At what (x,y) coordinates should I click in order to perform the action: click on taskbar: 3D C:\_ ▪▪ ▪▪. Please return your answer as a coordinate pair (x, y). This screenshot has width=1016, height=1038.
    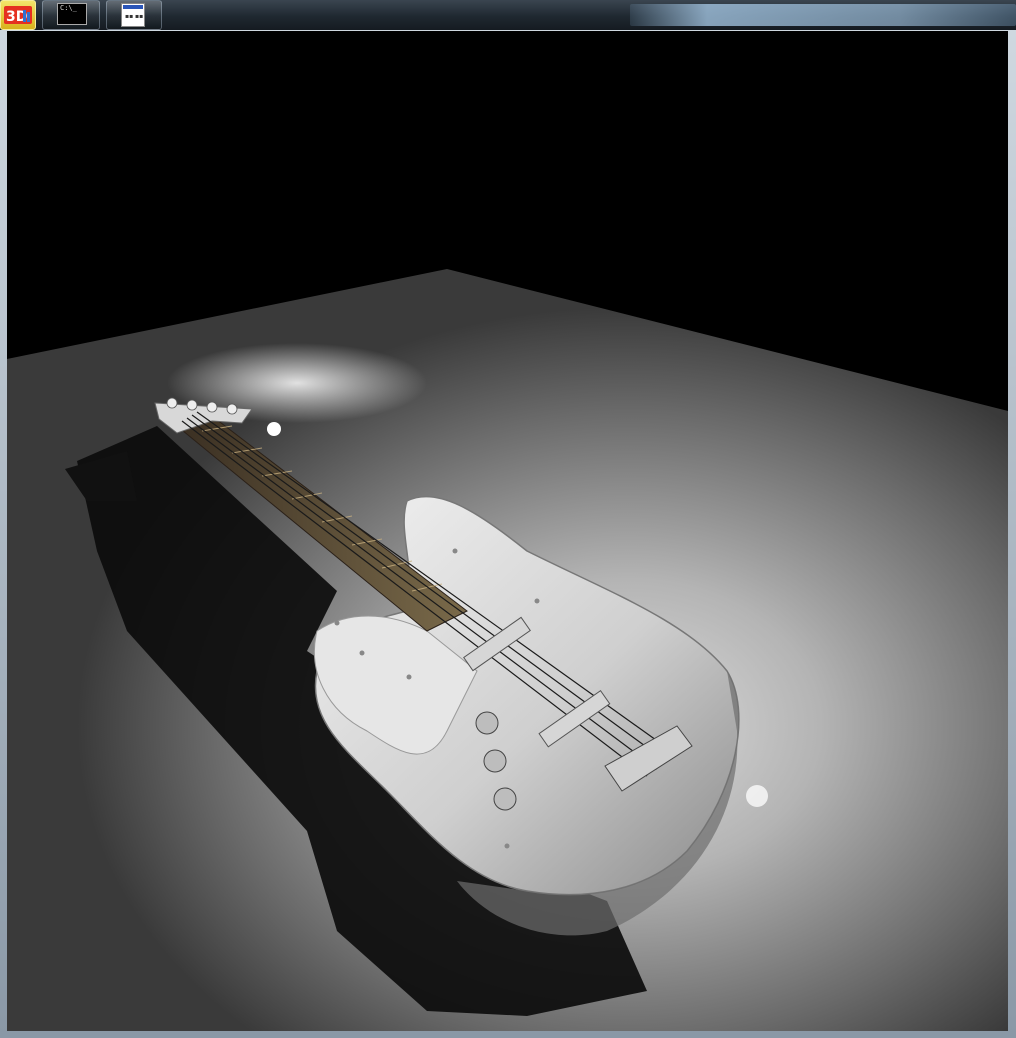
    Looking at the image, I should click on (508, 15).